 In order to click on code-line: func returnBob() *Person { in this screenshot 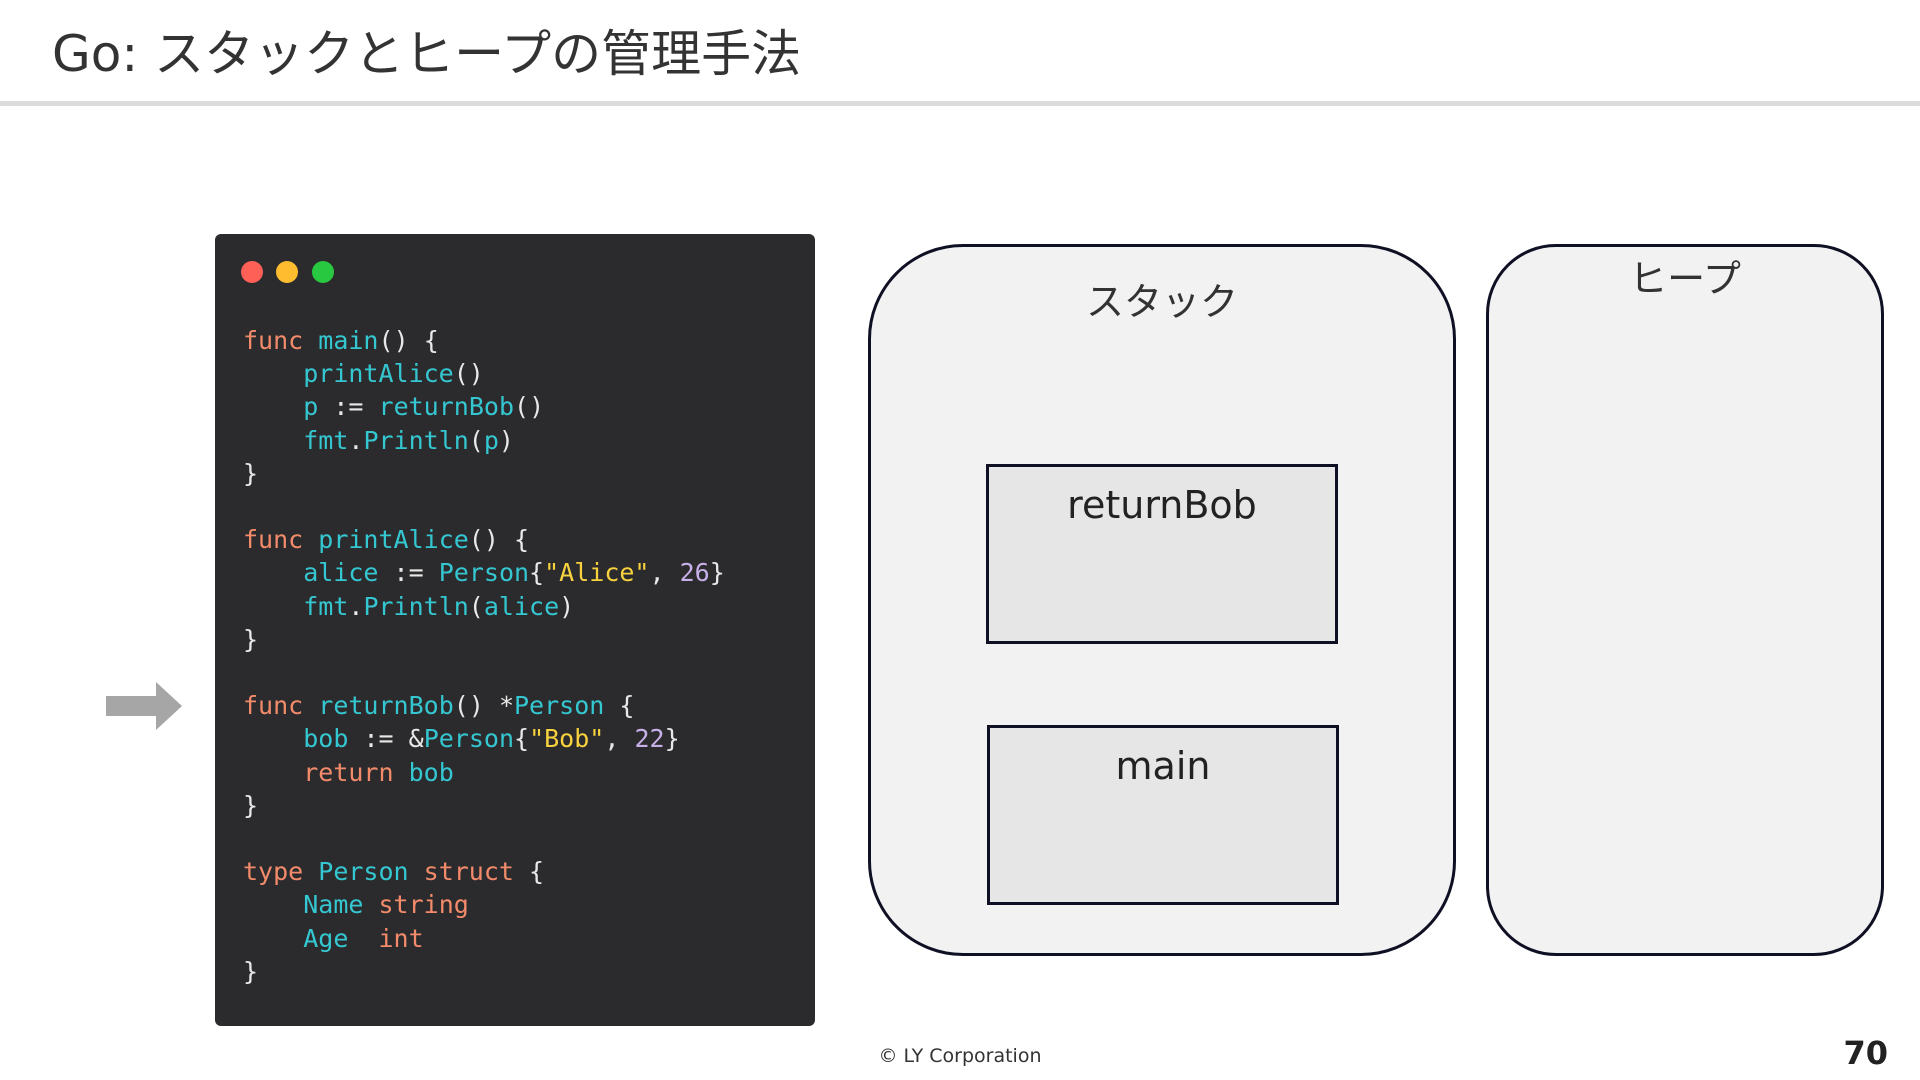, I will do `click(439, 706)`.